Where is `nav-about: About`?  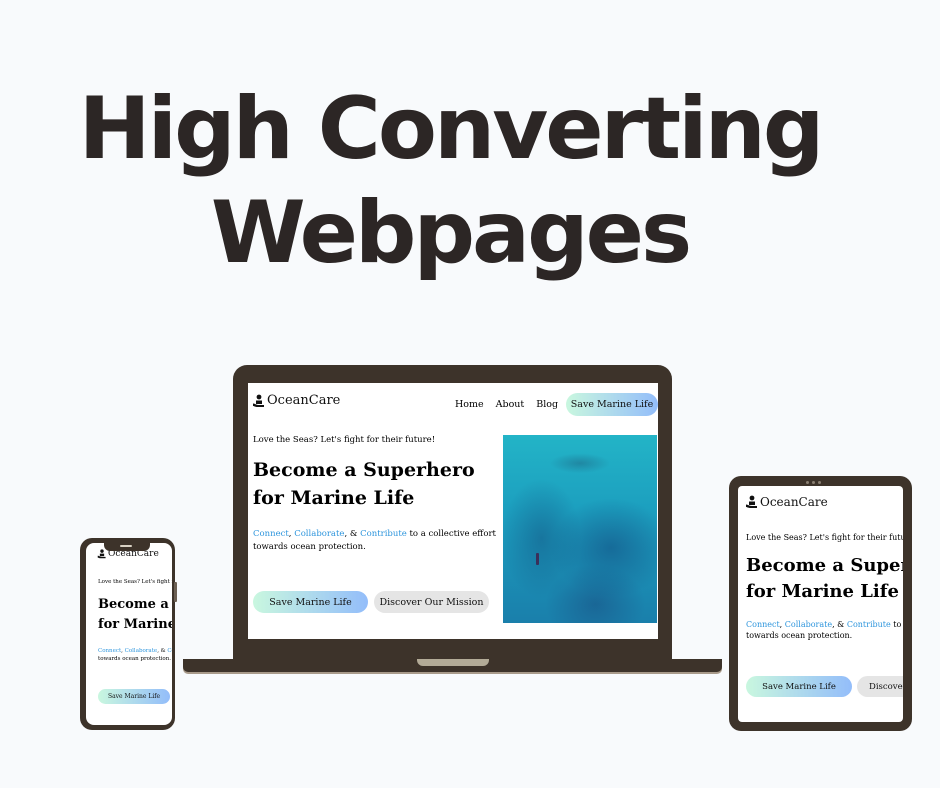 nav-about: About is located at coordinates (510, 404).